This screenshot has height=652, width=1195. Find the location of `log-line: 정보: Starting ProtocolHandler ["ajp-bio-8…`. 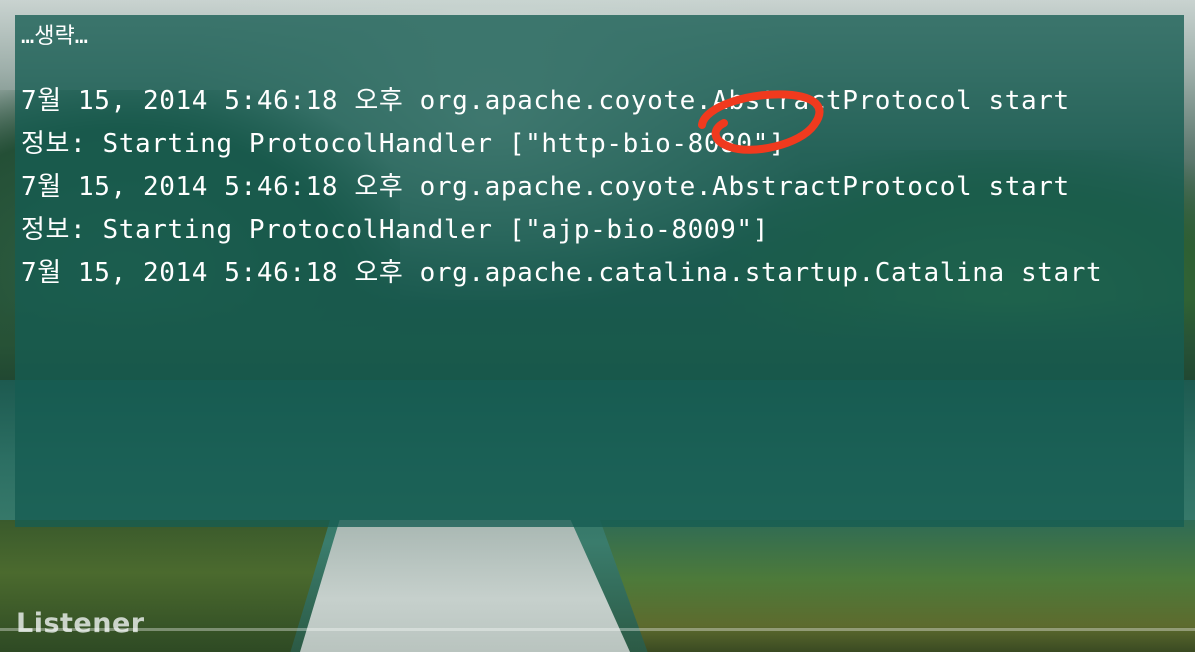

log-line: 정보: Starting ProtocolHandler ["ajp-bio-8… is located at coordinates (395, 230).